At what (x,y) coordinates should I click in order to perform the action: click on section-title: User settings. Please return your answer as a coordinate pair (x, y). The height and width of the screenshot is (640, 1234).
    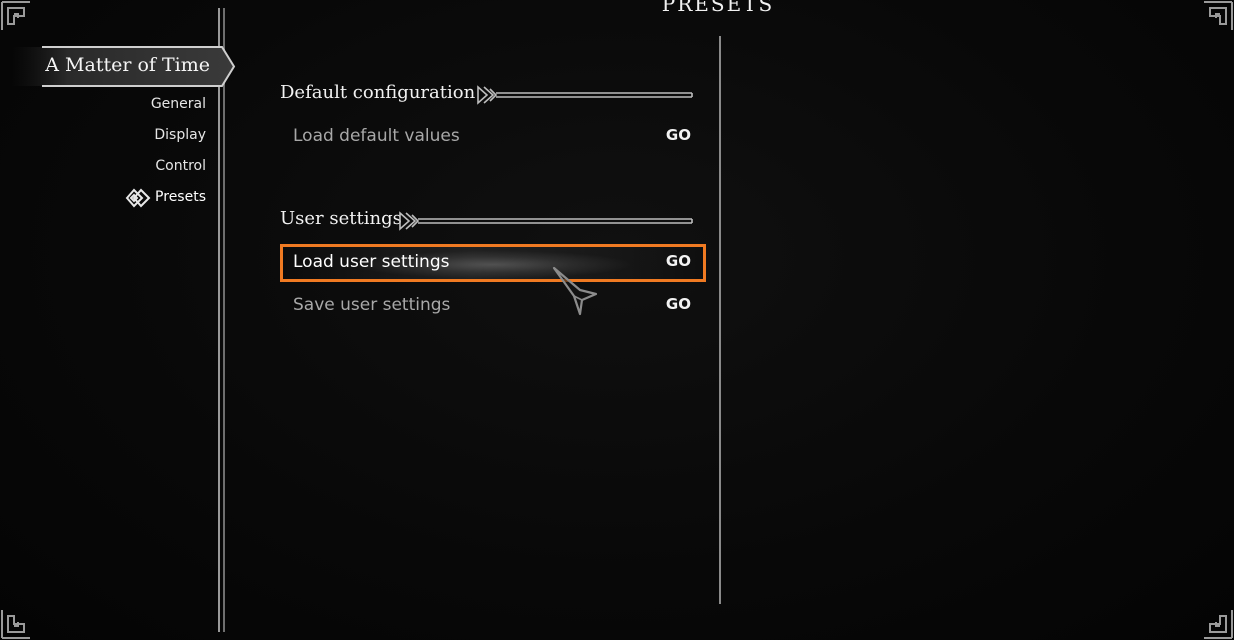
    Looking at the image, I should click on (341, 218).